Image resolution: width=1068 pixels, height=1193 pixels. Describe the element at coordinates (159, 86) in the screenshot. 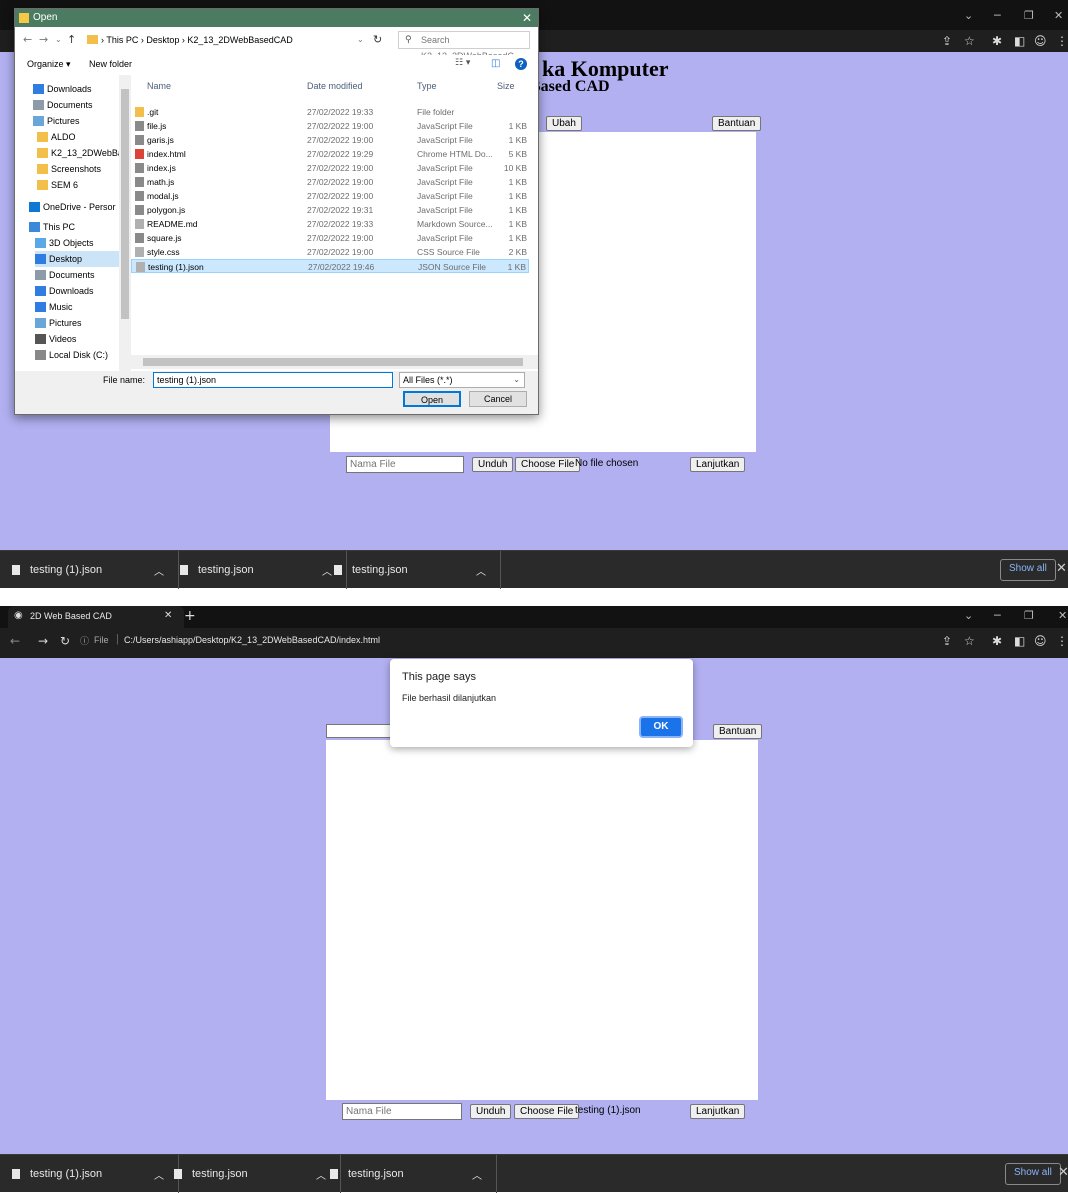

I see `column-name: Name` at that location.